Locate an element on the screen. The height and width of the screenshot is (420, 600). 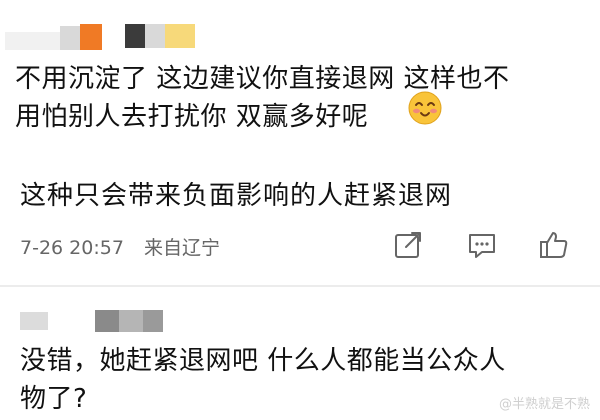
quoted-comment-line1: 不用沉淀了 这边建议你直接退网 这样也不 is located at coordinates (262, 79).